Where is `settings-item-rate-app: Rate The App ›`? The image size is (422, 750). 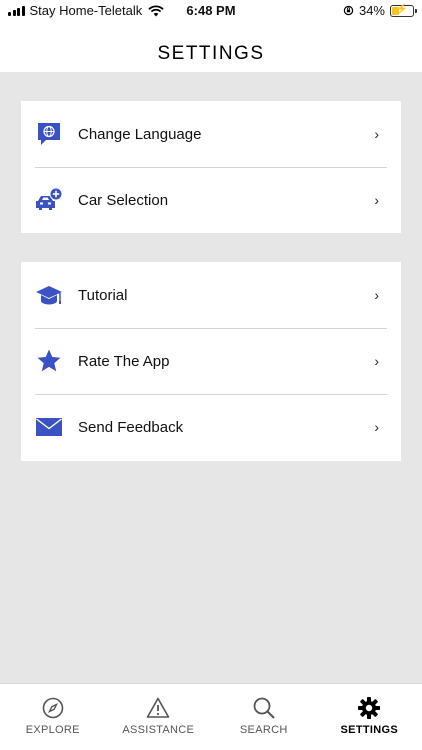
settings-item-rate-app: Rate The App › is located at coordinates (211, 361).